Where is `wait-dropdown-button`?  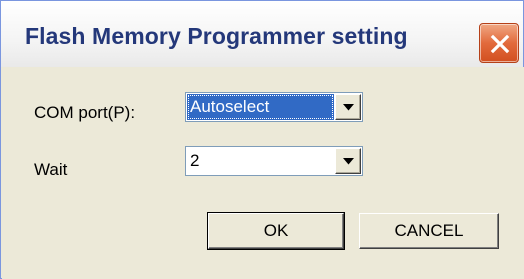
wait-dropdown-button is located at coordinates (348, 161).